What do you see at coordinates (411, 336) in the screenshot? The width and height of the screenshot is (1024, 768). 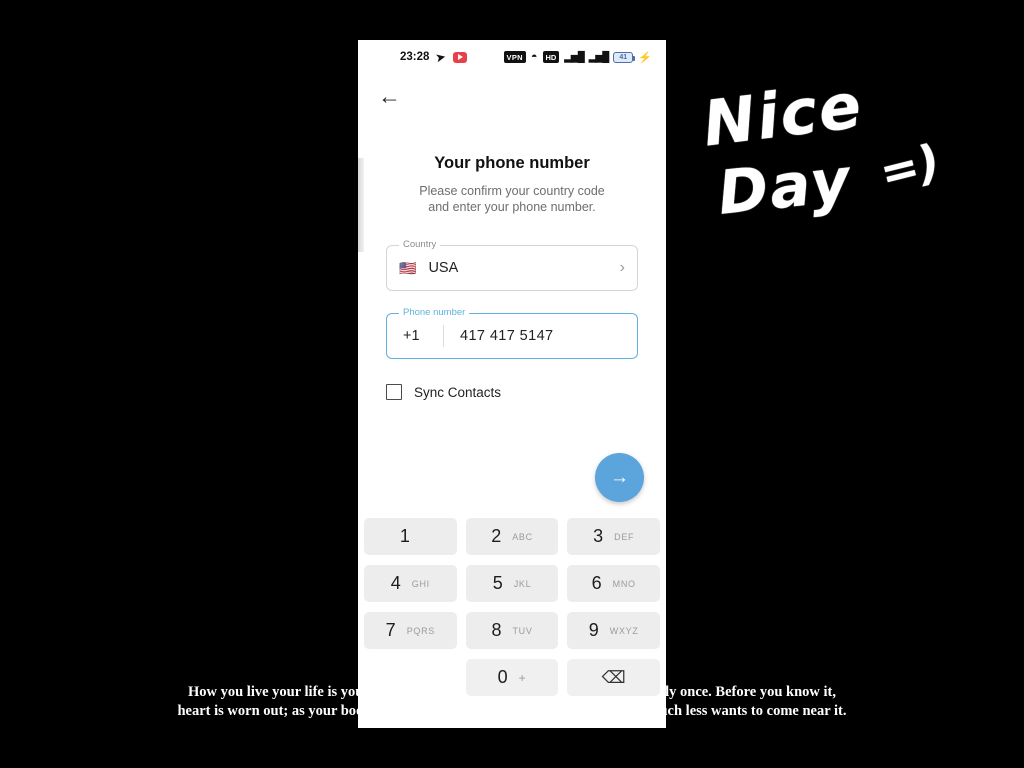 I see `country-code-prefix: +1` at bounding box center [411, 336].